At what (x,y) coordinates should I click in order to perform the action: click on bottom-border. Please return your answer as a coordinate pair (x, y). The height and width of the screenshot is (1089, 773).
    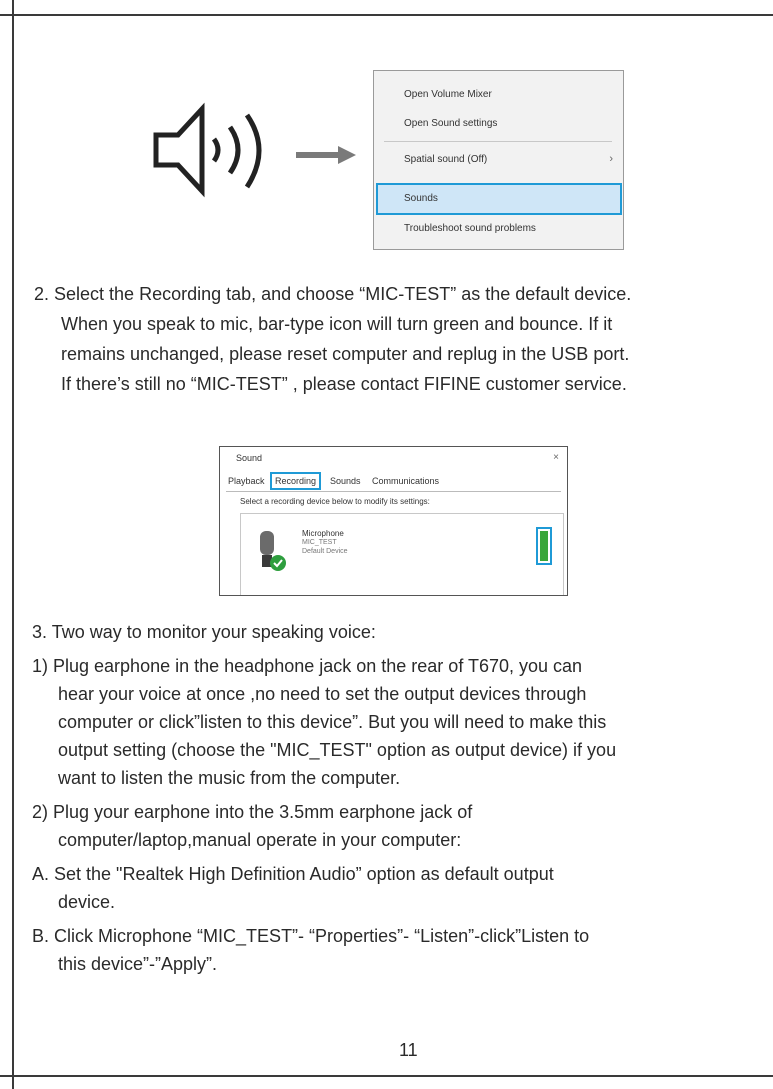
    Looking at the image, I should click on (386, 1076).